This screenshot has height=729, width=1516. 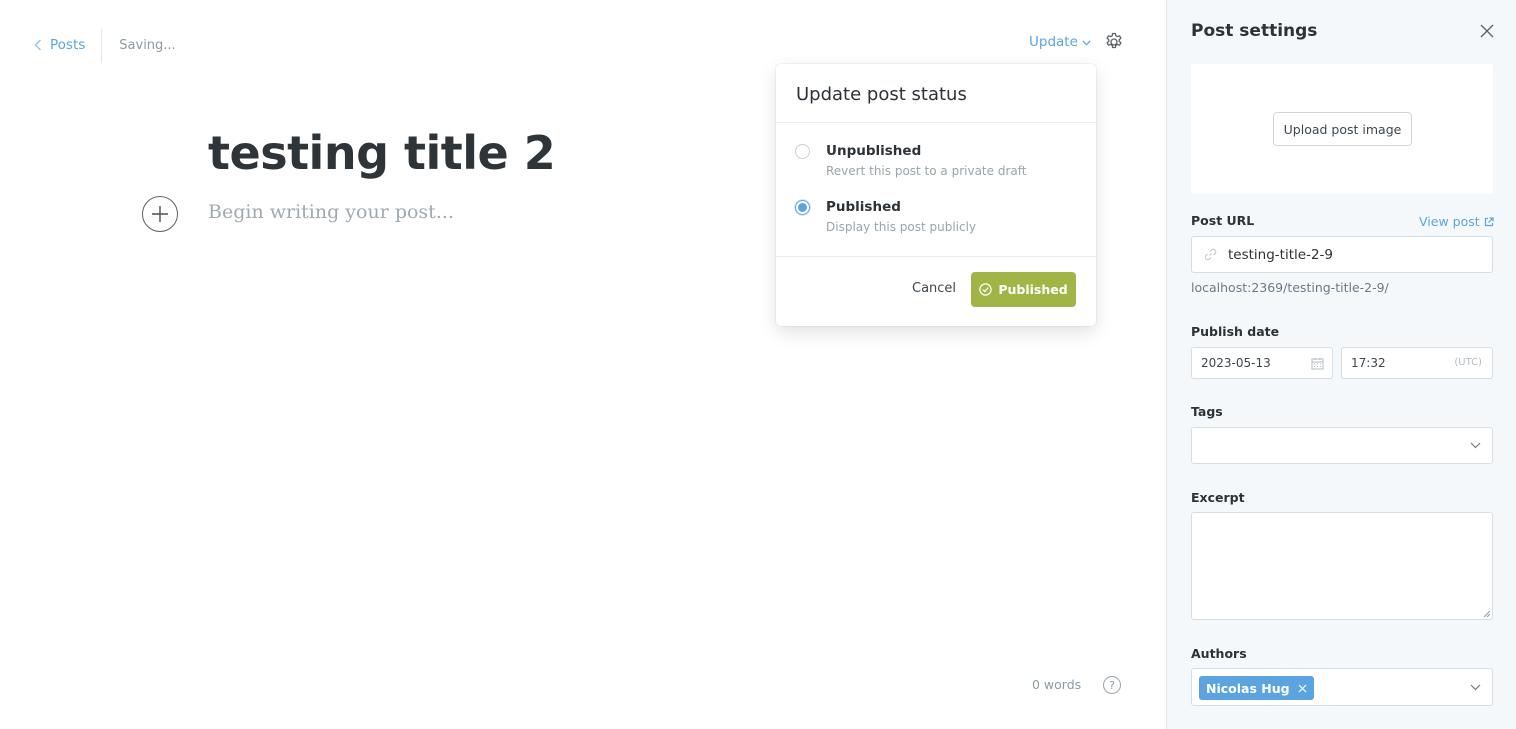 I want to click on plus-icon, so click(x=160, y=214).